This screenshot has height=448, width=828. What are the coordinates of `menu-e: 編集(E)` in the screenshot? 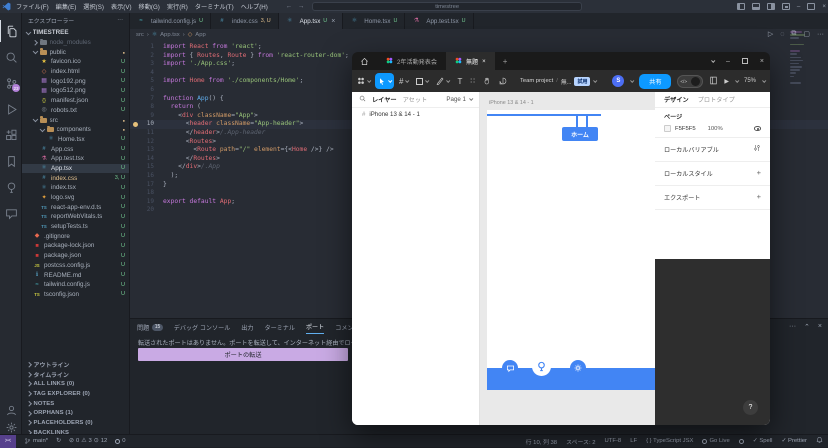 It's located at (66, 6).